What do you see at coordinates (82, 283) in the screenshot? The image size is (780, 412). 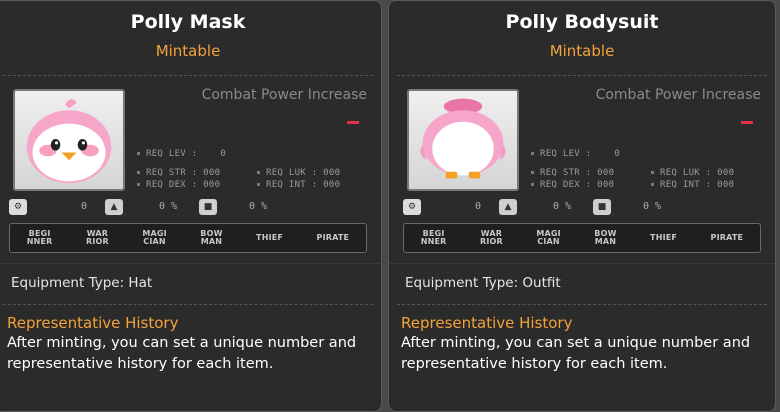 I see `equipment-type: Equipment Type: Hat` at bounding box center [82, 283].